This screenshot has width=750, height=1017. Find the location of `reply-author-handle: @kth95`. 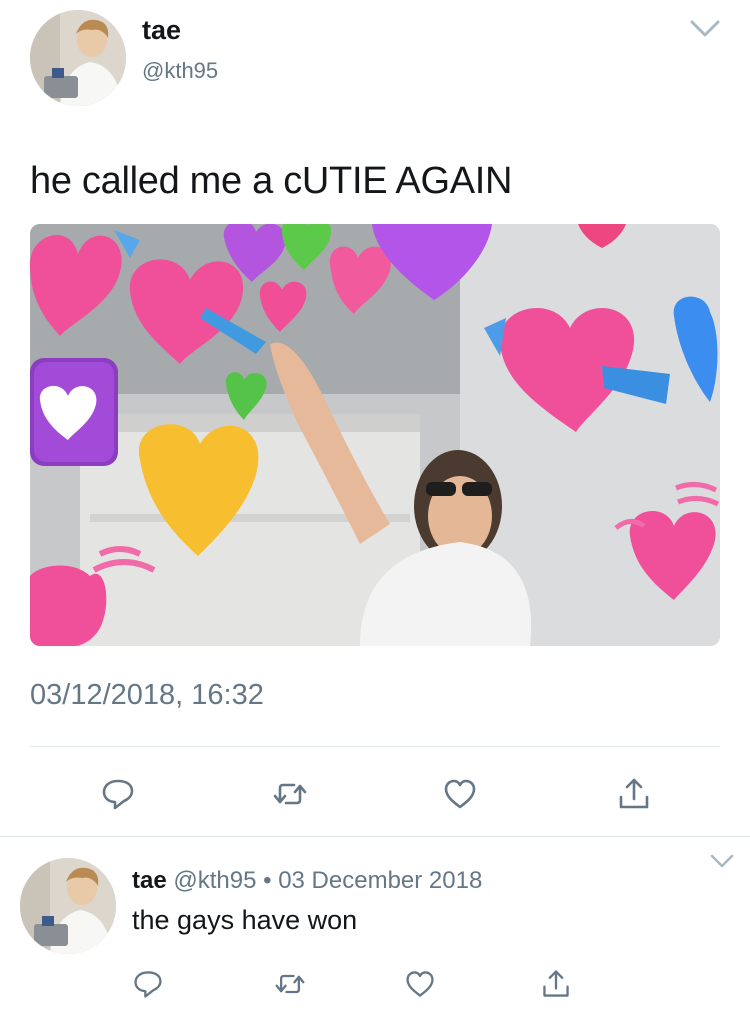

reply-author-handle: @kth95 is located at coordinates (214, 880).